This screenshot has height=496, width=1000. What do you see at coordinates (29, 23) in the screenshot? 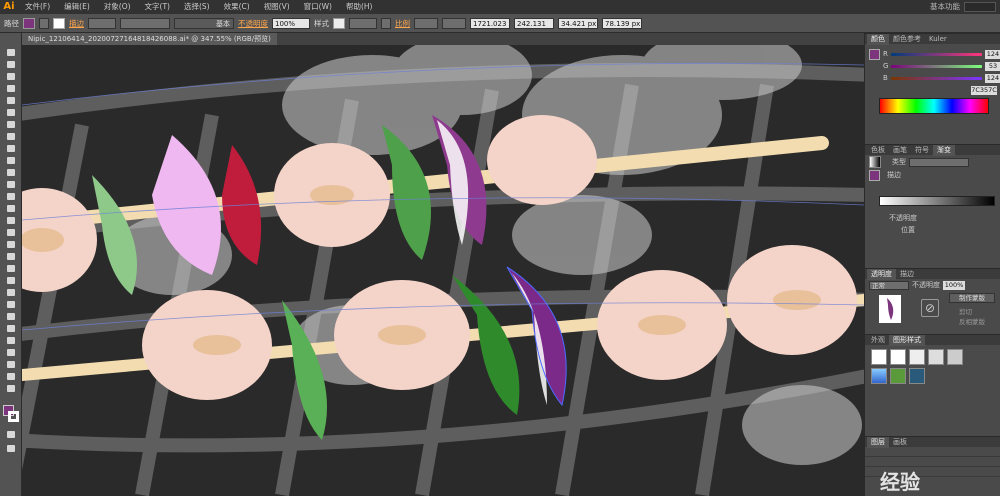
I see `fill-swatch` at bounding box center [29, 23].